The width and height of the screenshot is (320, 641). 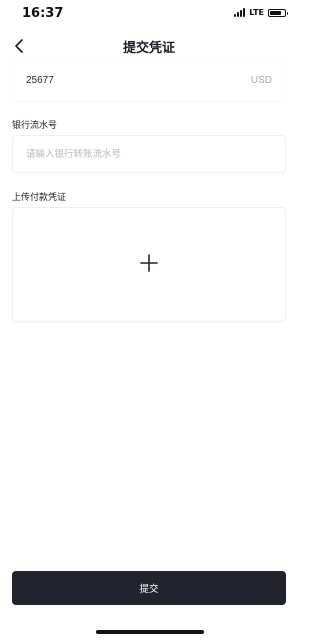 What do you see at coordinates (240, 12) in the screenshot?
I see `signal-icon` at bounding box center [240, 12].